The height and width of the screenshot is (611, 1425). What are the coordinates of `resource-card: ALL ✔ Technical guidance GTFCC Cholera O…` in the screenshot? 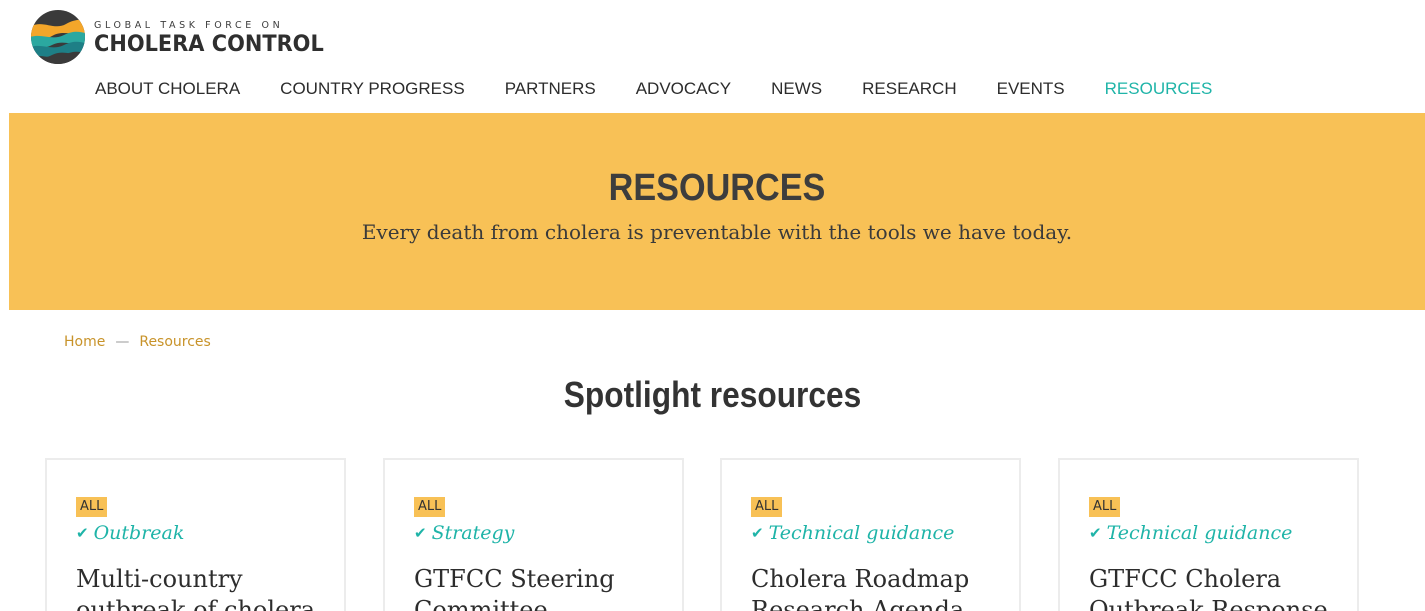 It's located at (1208, 534).